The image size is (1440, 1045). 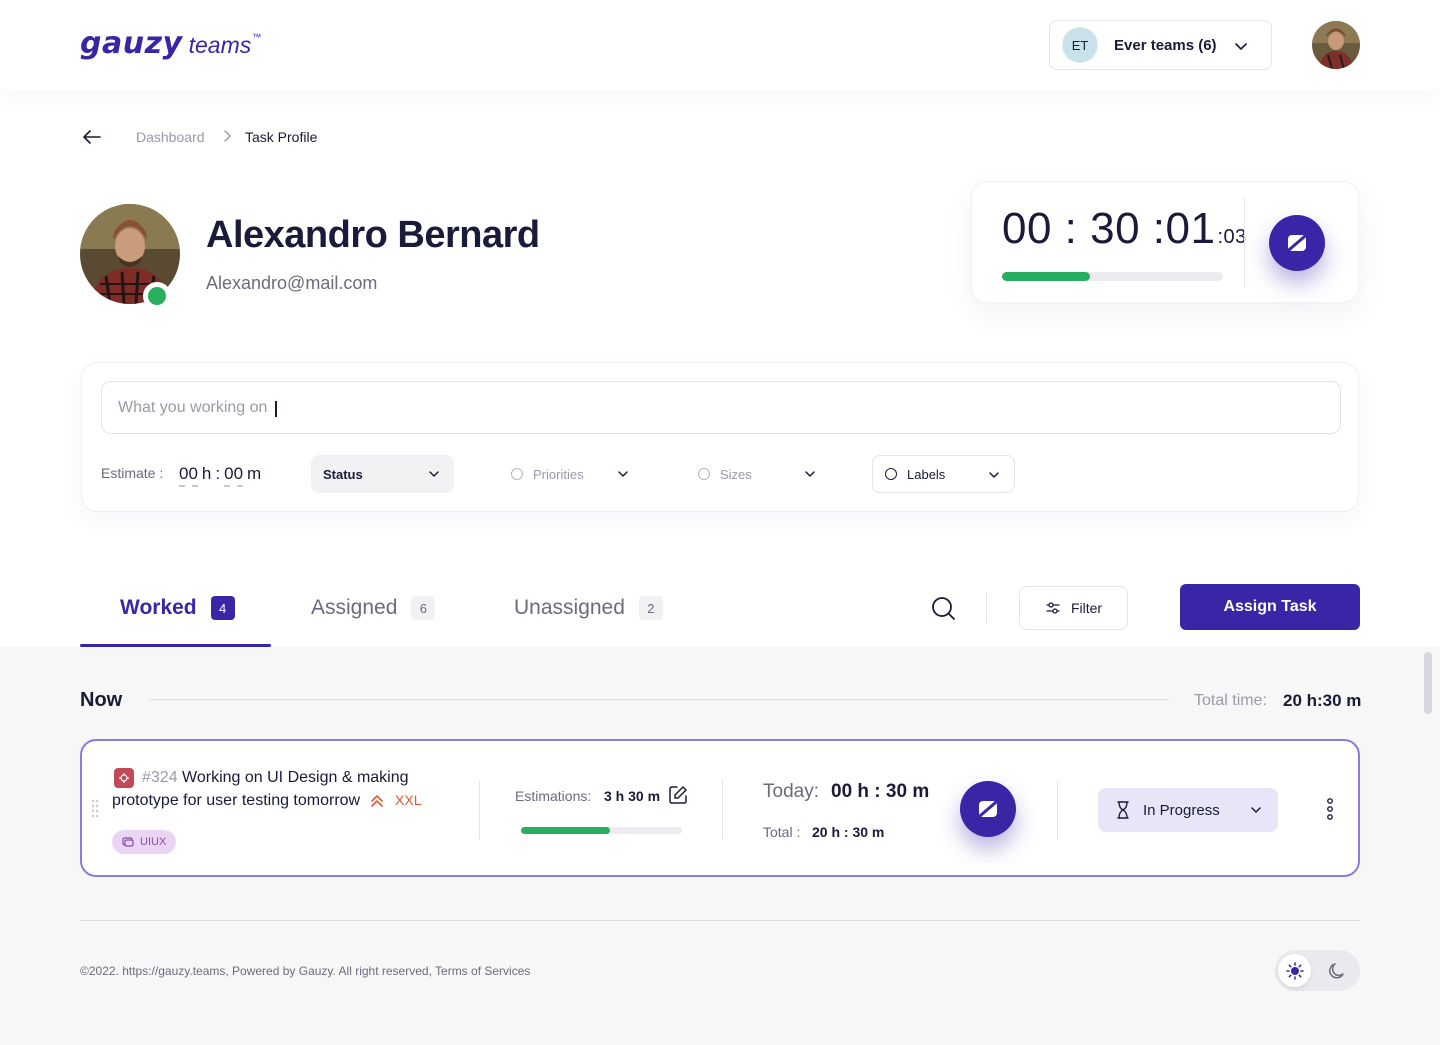 What do you see at coordinates (144, 842) in the screenshot?
I see `task-label-badge: UIUX` at bounding box center [144, 842].